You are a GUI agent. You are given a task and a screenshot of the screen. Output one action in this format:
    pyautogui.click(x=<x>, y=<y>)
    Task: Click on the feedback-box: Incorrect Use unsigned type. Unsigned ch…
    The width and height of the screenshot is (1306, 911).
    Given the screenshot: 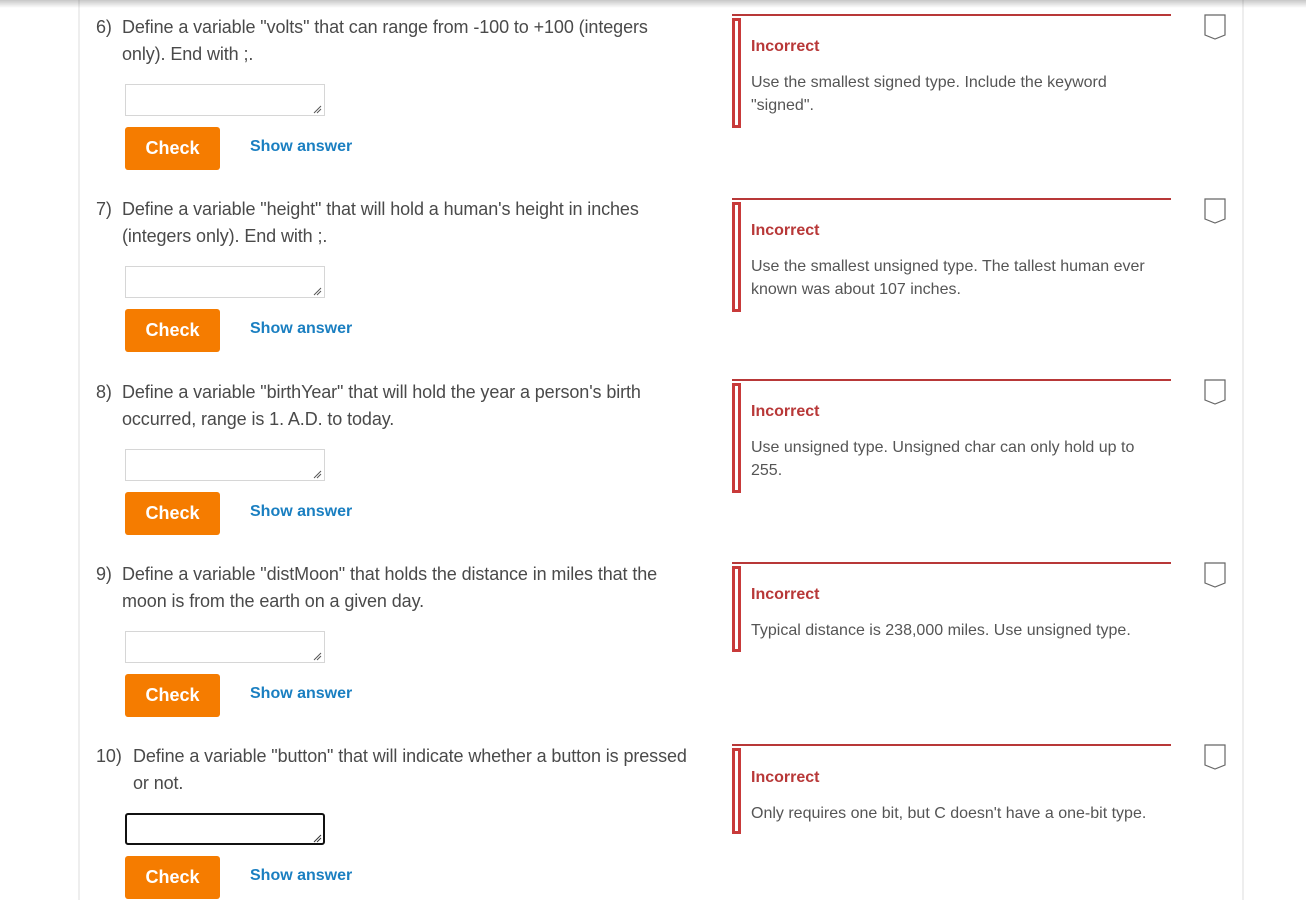 What is the action you would take?
    pyautogui.click(x=951, y=436)
    